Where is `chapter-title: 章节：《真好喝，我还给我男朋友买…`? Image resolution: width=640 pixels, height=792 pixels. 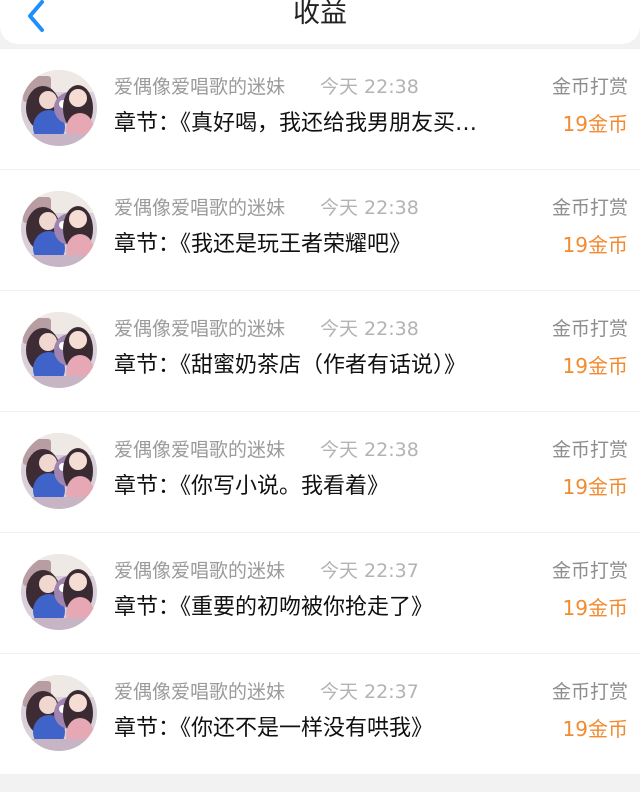 chapter-title: 章节：《真好喝，我还给我男朋友买… is located at coordinates (326, 124).